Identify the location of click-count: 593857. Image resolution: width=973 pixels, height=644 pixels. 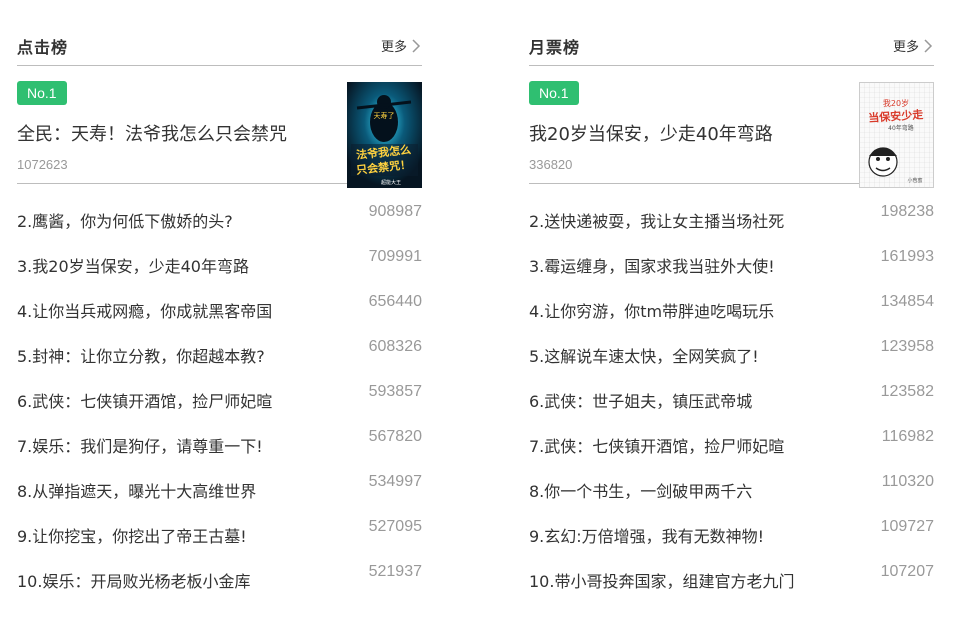
(395, 391).